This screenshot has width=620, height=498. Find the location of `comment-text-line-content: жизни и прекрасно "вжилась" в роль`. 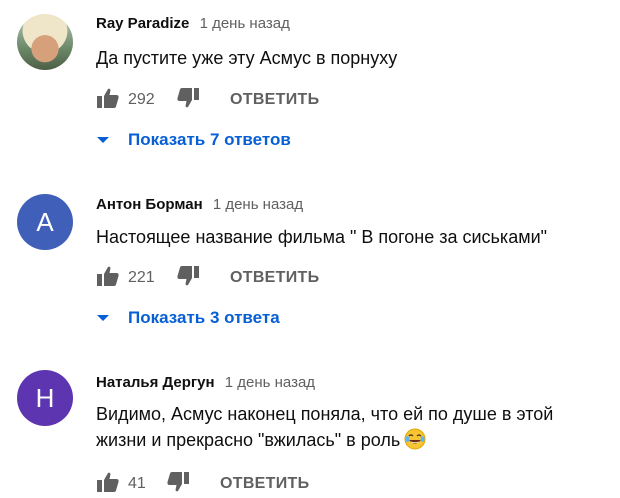

comment-text-line-content: жизни и прекрасно "вжилась" в роль is located at coordinates (248, 440).